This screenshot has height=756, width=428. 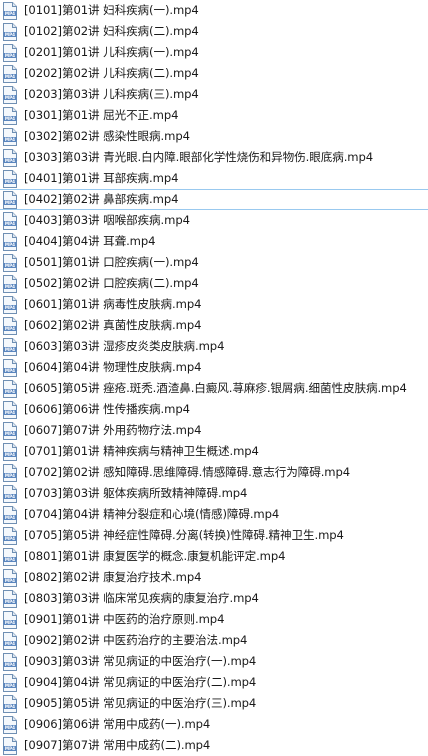 What do you see at coordinates (107, 220) in the screenshot?
I see `file-name: [0403]第03讲 咽喉部疾病.mp4` at bounding box center [107, 220].